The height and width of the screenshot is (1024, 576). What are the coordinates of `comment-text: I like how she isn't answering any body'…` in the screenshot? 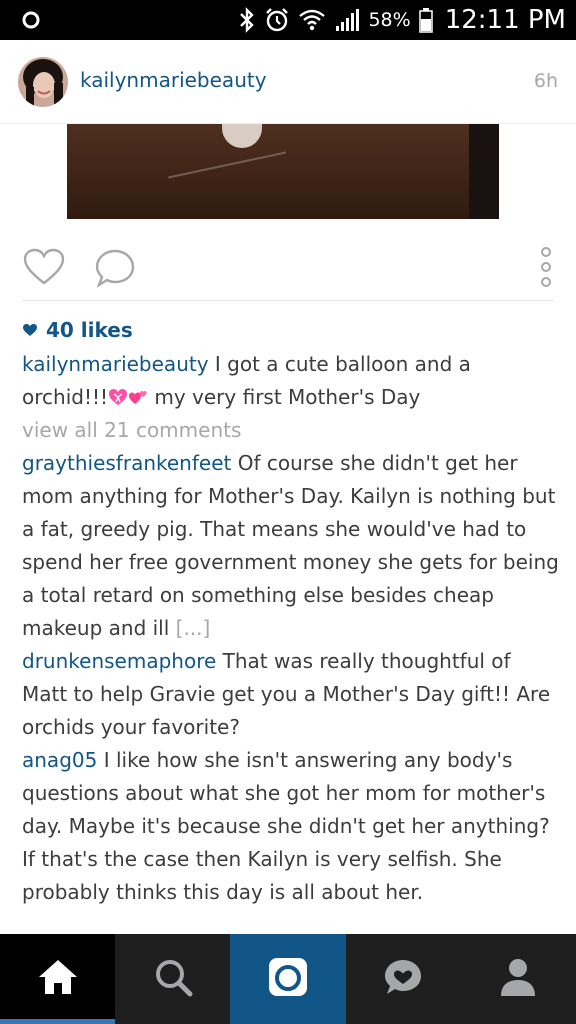 It's located at (286, 826).